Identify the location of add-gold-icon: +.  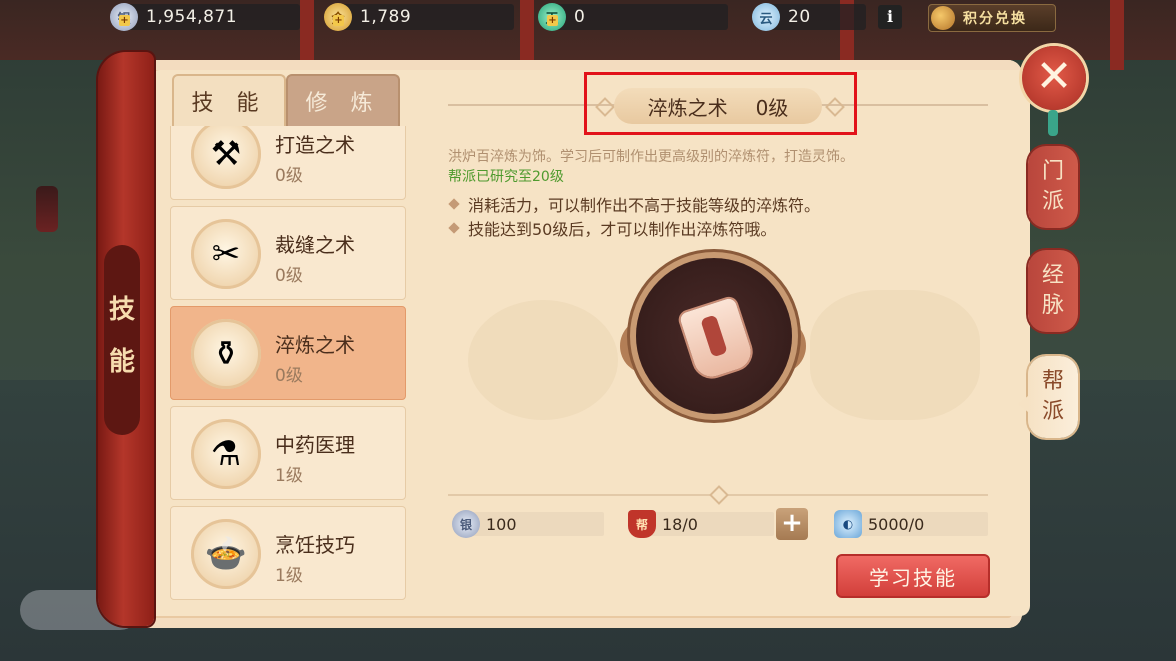
(338, 20).